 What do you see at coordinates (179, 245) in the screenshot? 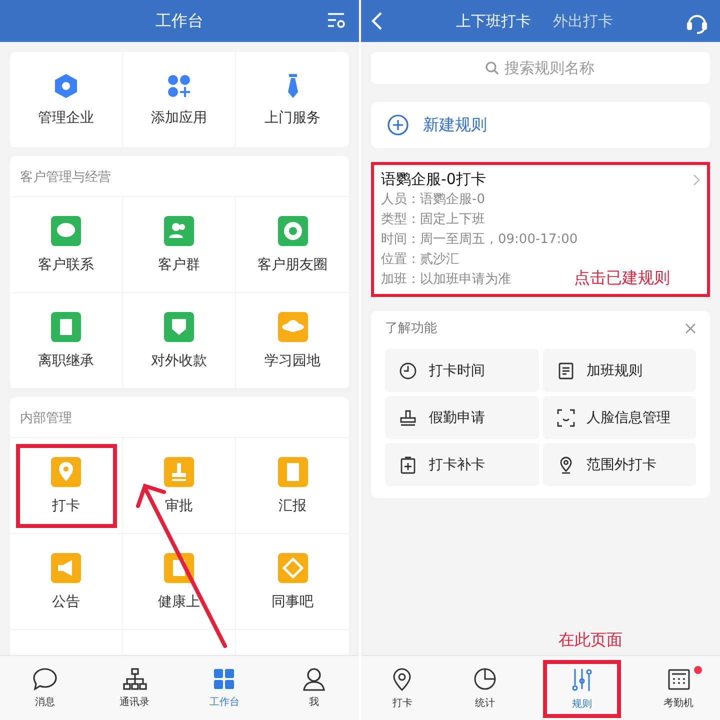
I see `app-tile: 客户群` at bounding box center [179, 245].